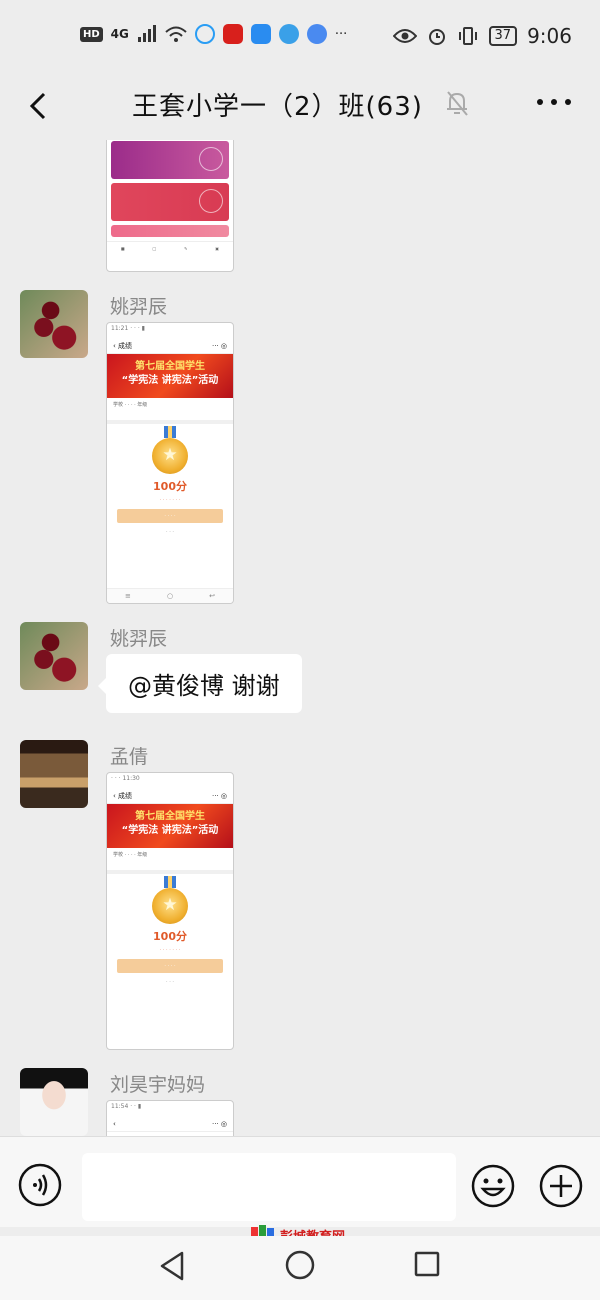 This screenshot has height=1300, width=600. I want to click on more-options-icon, so click(554, 102).